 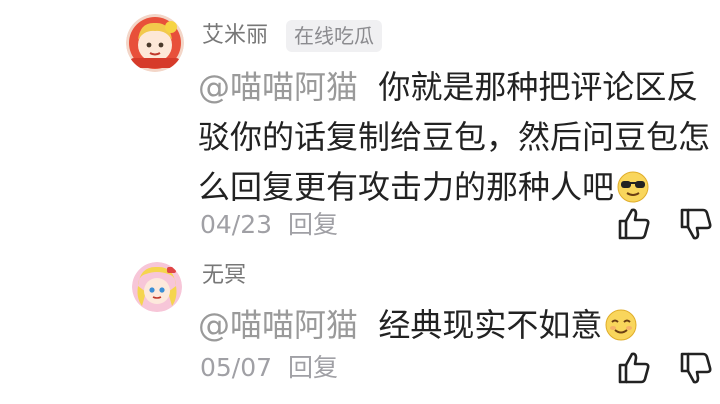 What do you see at coordinates (490, 325) in the screenshot?
I see `comment-line-text: 经典现实不如意` at bounding box center [490, 325].